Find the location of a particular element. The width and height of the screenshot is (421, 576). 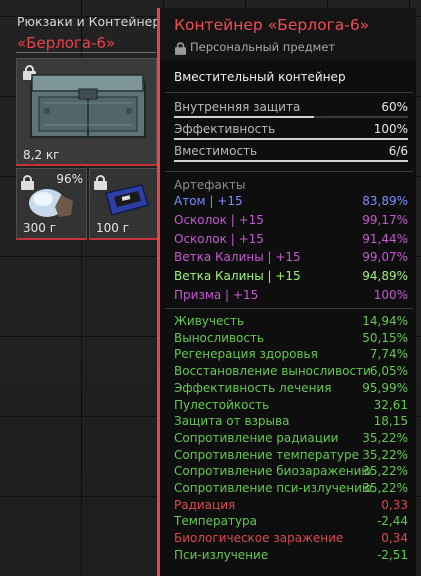

item-title: Контейнер «Берлога-6» is located at coordinates (272, 25).